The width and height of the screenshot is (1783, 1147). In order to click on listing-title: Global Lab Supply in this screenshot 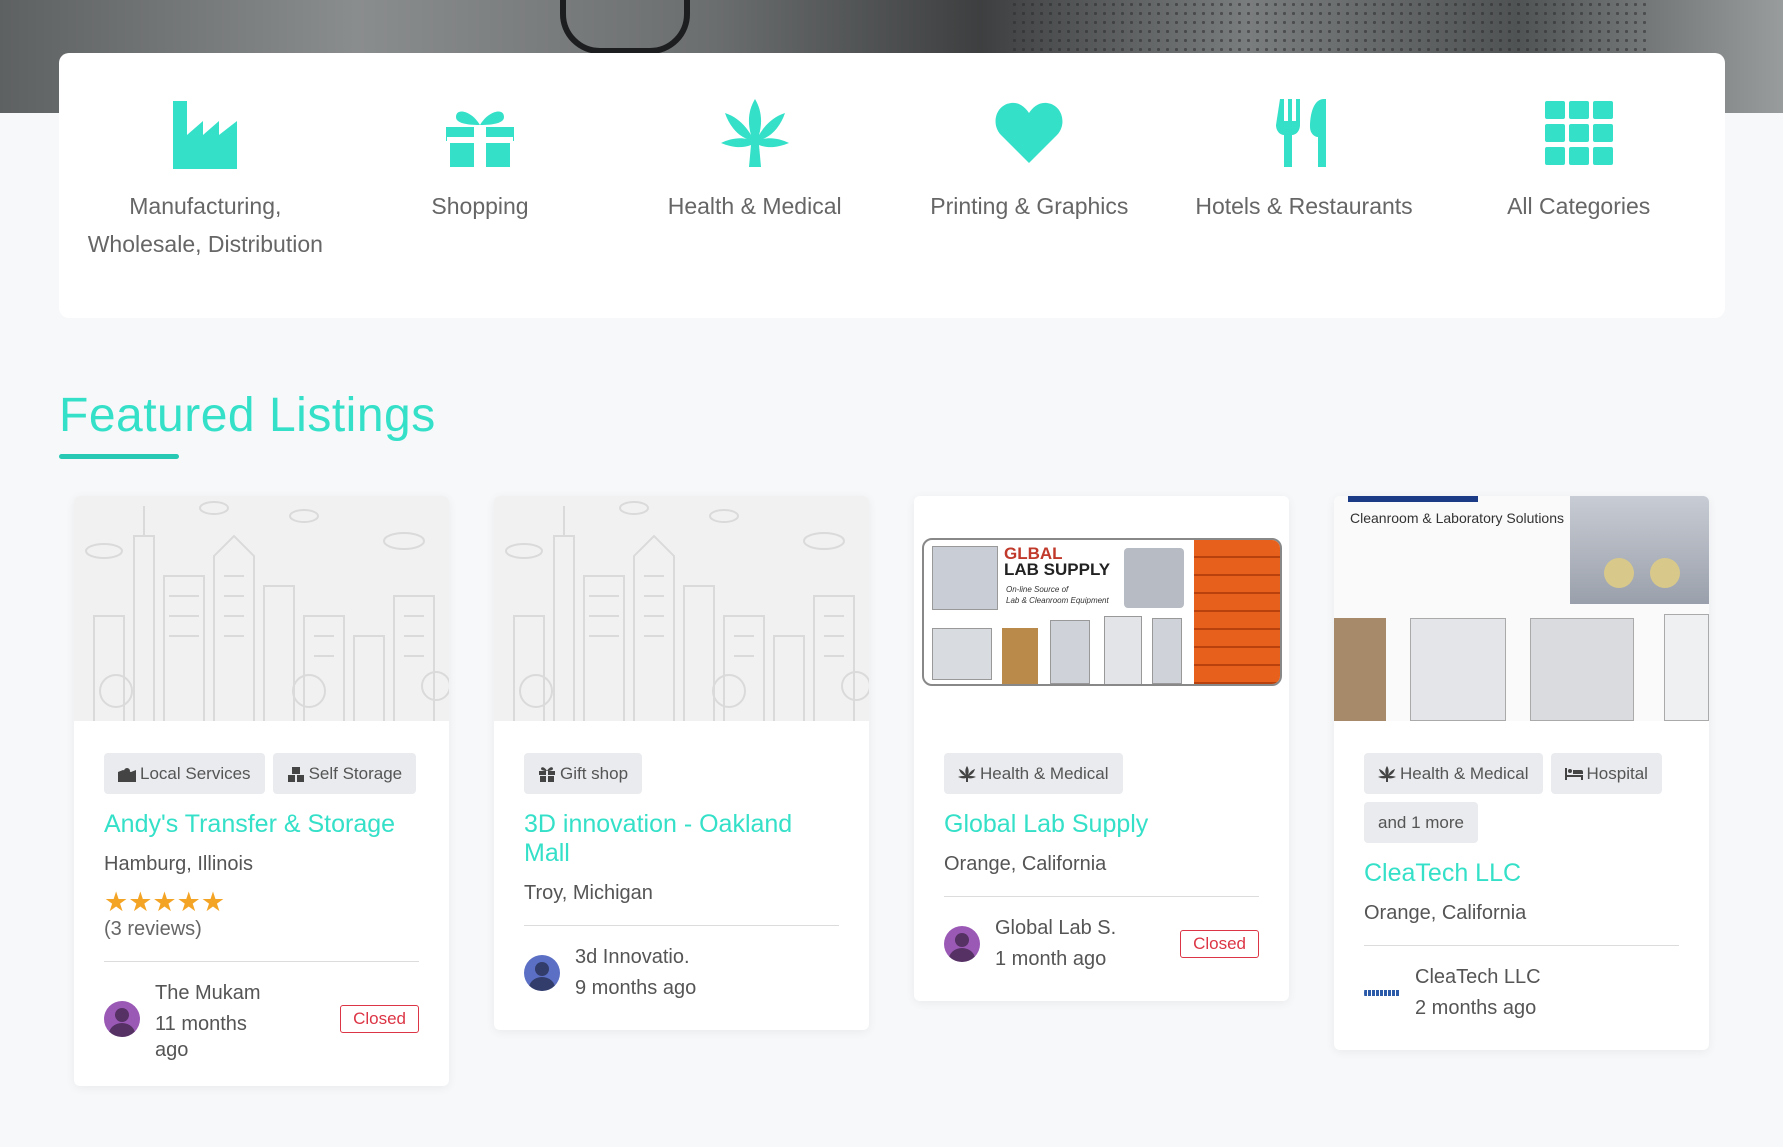, I will do `click(1101, 824)`.